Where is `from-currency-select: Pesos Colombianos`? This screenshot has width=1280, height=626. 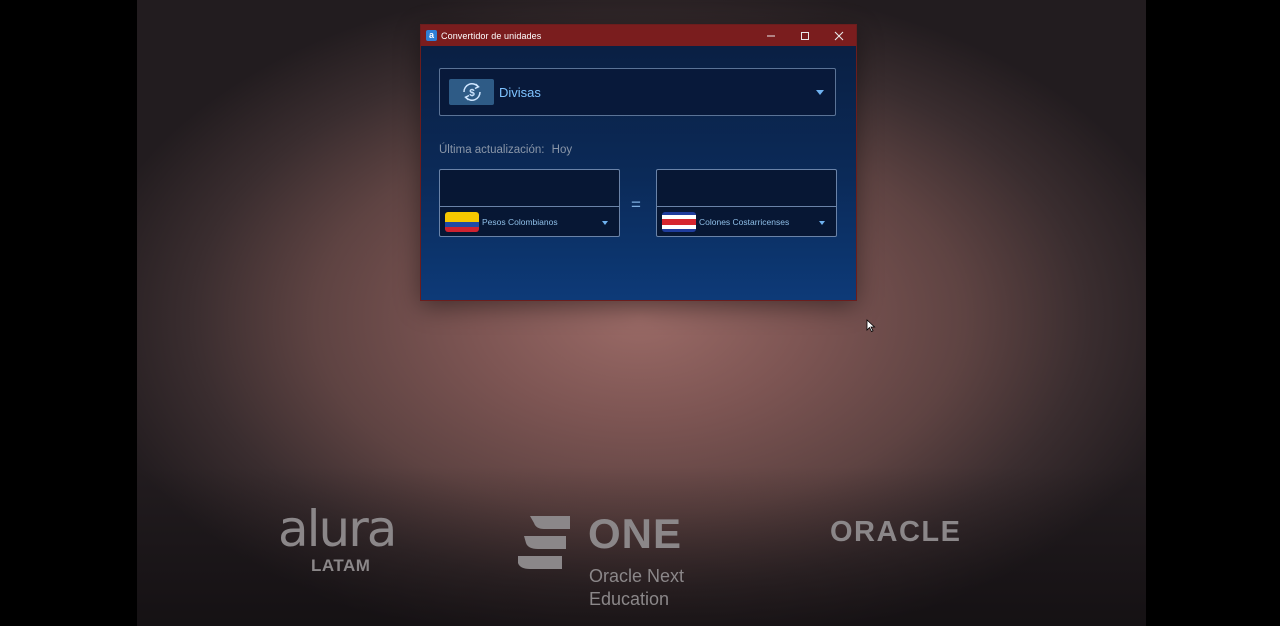 from-currency-select: Pesos Colombianos is located at coordinates (529, 221).